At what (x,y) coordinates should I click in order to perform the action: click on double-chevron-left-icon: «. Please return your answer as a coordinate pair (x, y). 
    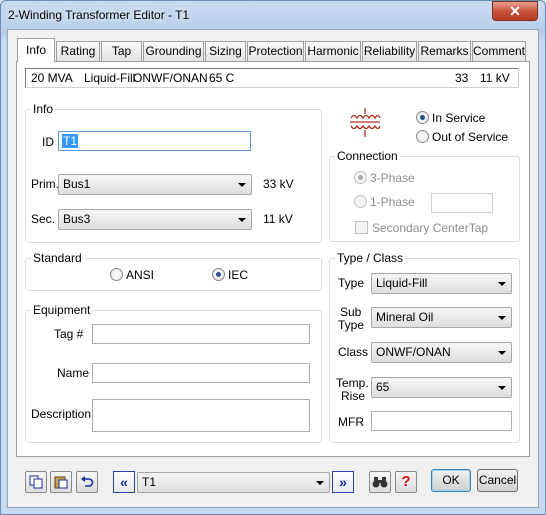
    Looking at the image, I should click on (124, 482).